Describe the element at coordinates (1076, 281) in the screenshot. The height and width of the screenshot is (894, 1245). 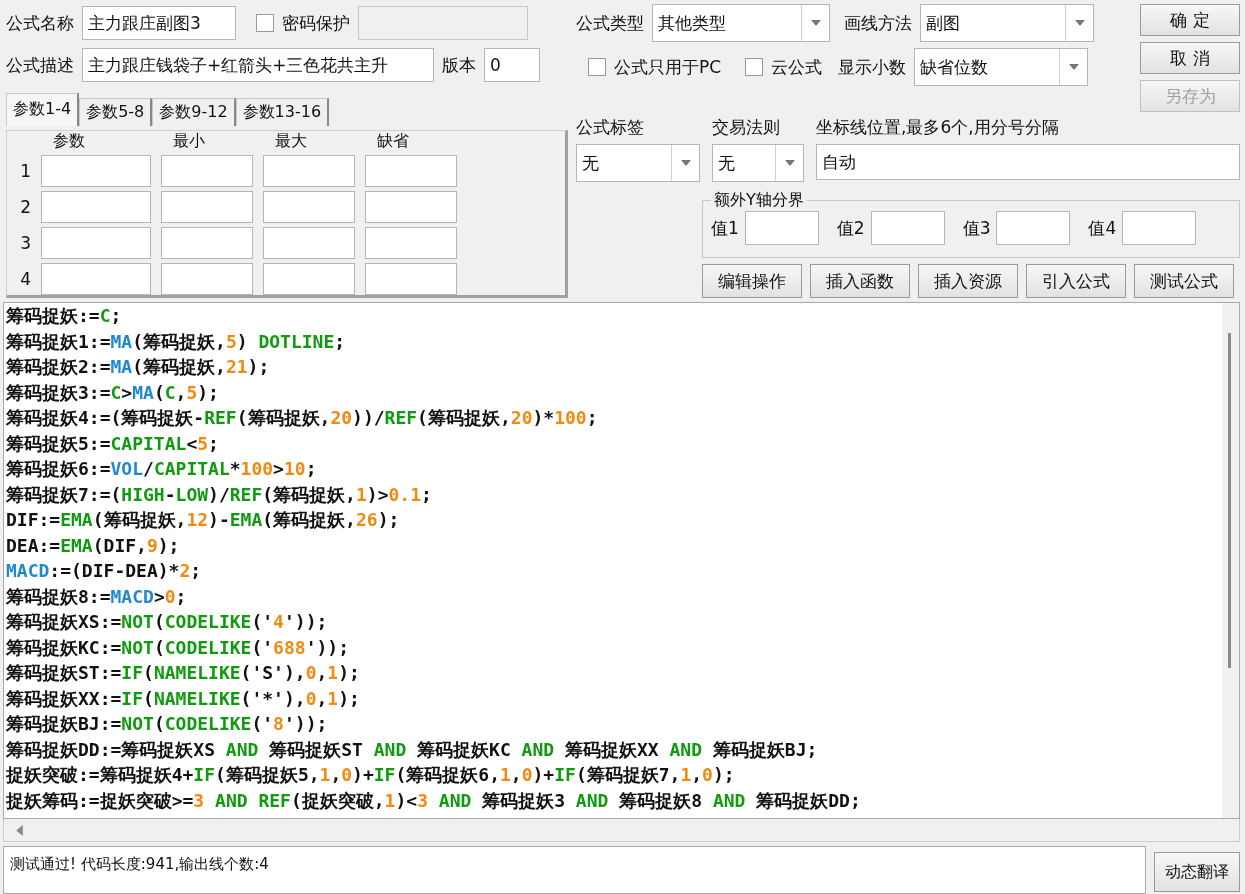
I see `tool-button: 引入公式` at that location.